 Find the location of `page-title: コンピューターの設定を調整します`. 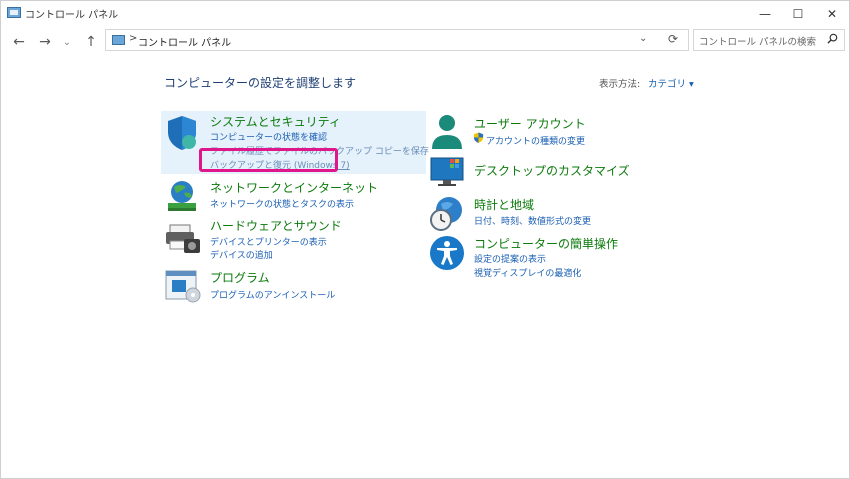

page-title: コンピューターの設定を調整します is located at coordinates (260, 83).